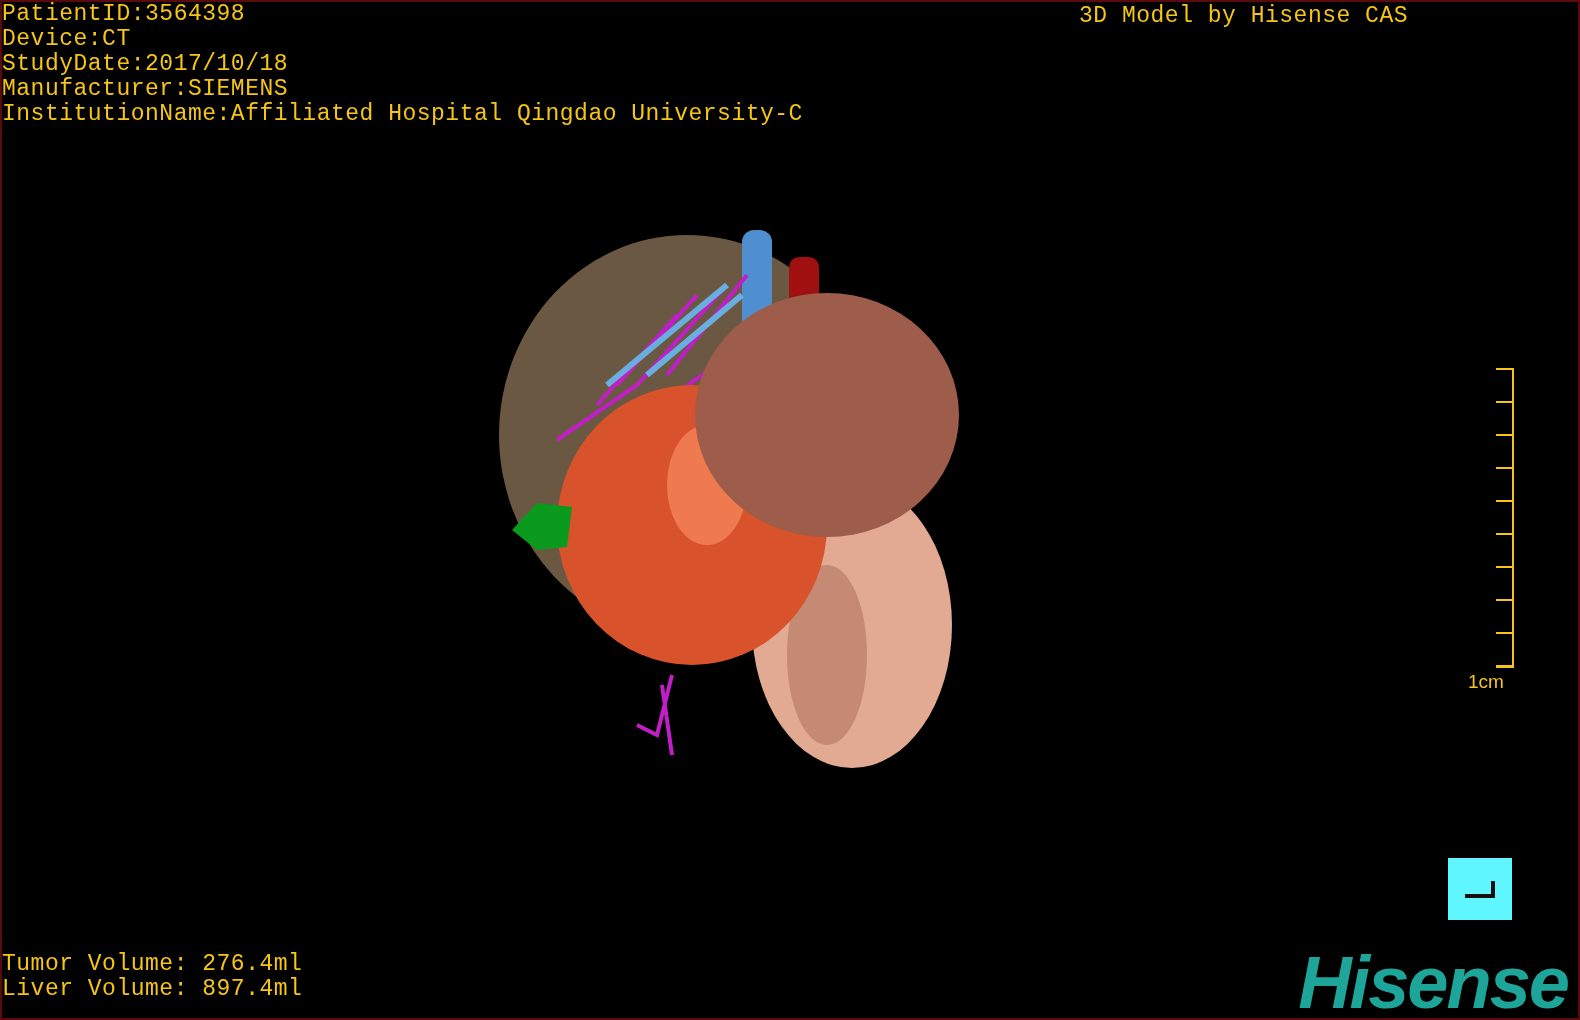  What do you see at coordinates (152, 964) in the screenshot?
I see `volume-text: Tumor Volume: 276.4ml` at bounding box center [152, 964].